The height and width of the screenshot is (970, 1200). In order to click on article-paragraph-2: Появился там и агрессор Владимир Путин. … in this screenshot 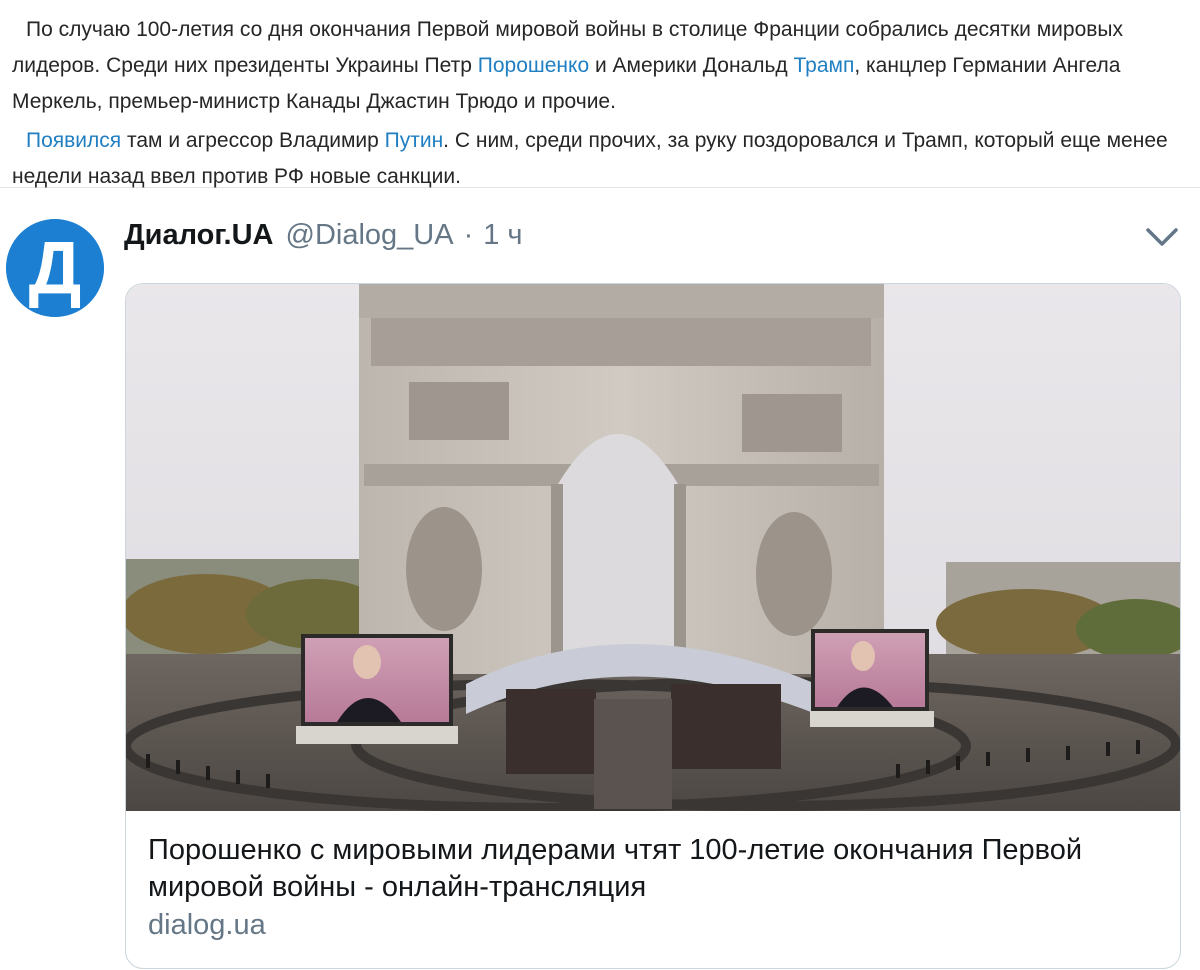, I will do `click(600, 159)`.